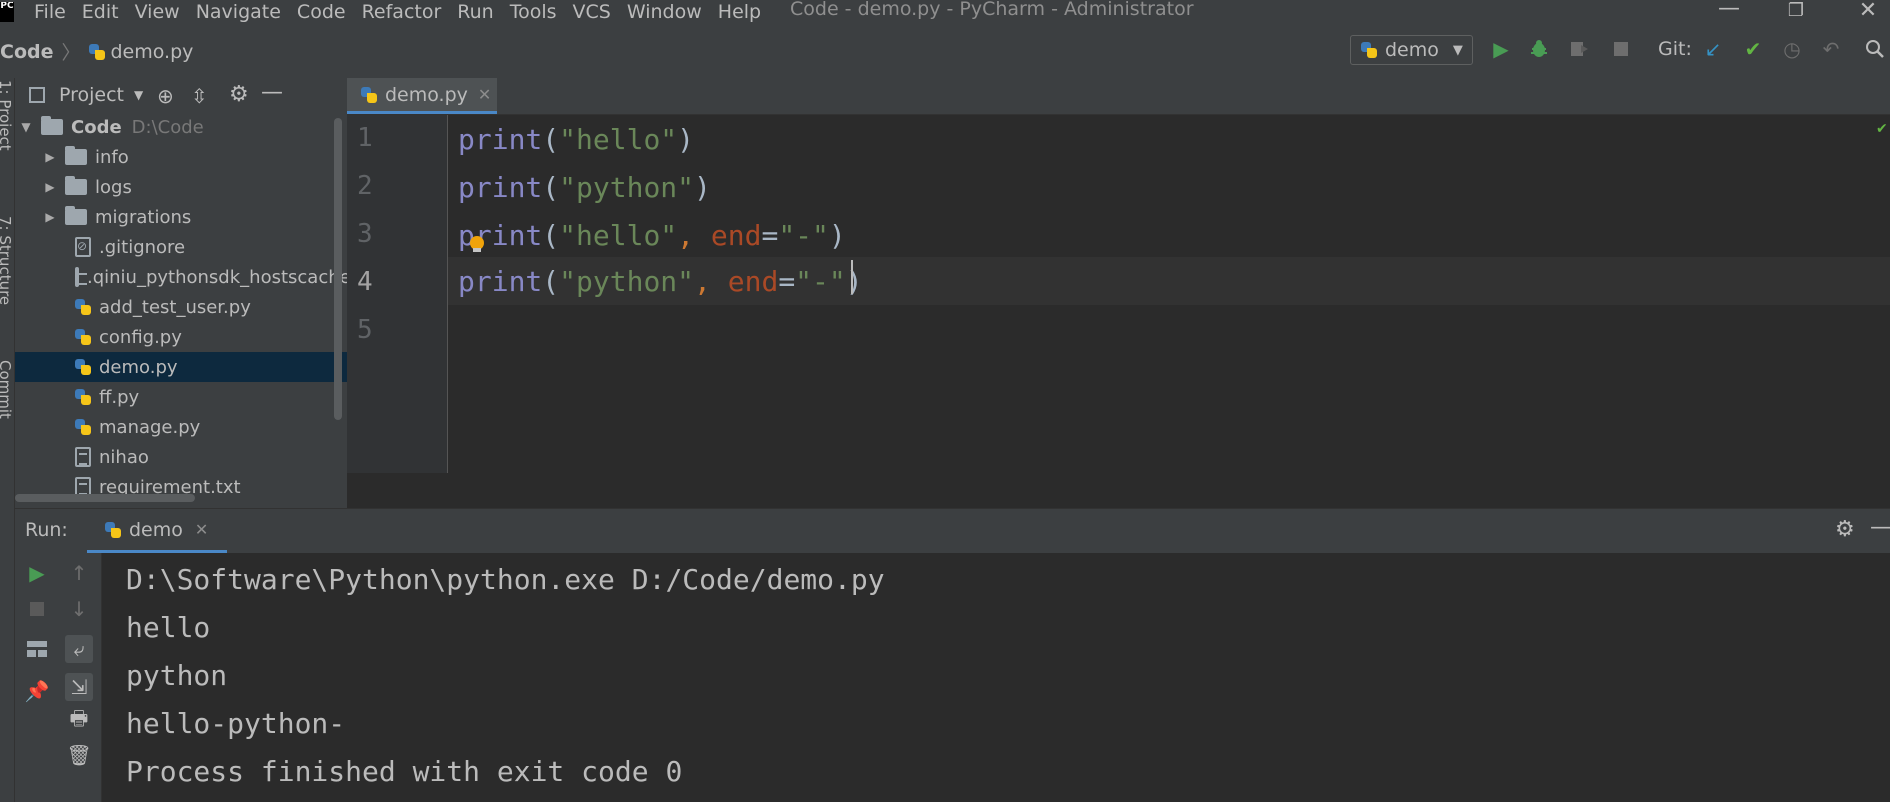 This screenshot has width=1890, height=802. What do you see at coordinates (475, 12) in the screenshot?
I see `menu-run: Run` at bounding box center [475, 12].